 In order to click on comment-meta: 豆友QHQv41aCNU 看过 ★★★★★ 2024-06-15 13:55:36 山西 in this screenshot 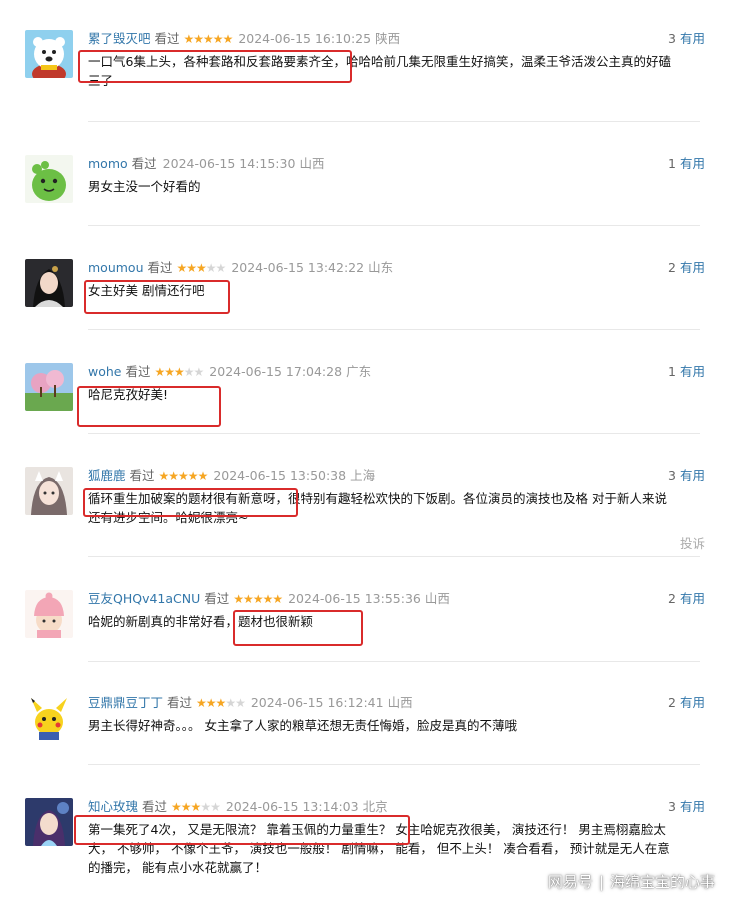, I will do `click(269, 599)`.